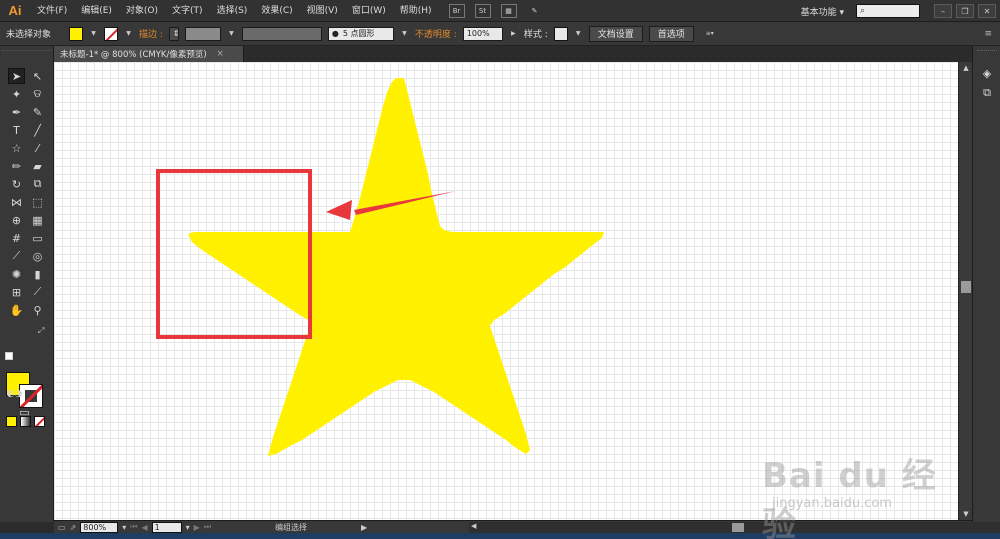 The height and width of the screenshot is (539, 1000). Describe the element at coordinates (888, 11) in the screenshot. I see `search-input: ⌕` at that location.